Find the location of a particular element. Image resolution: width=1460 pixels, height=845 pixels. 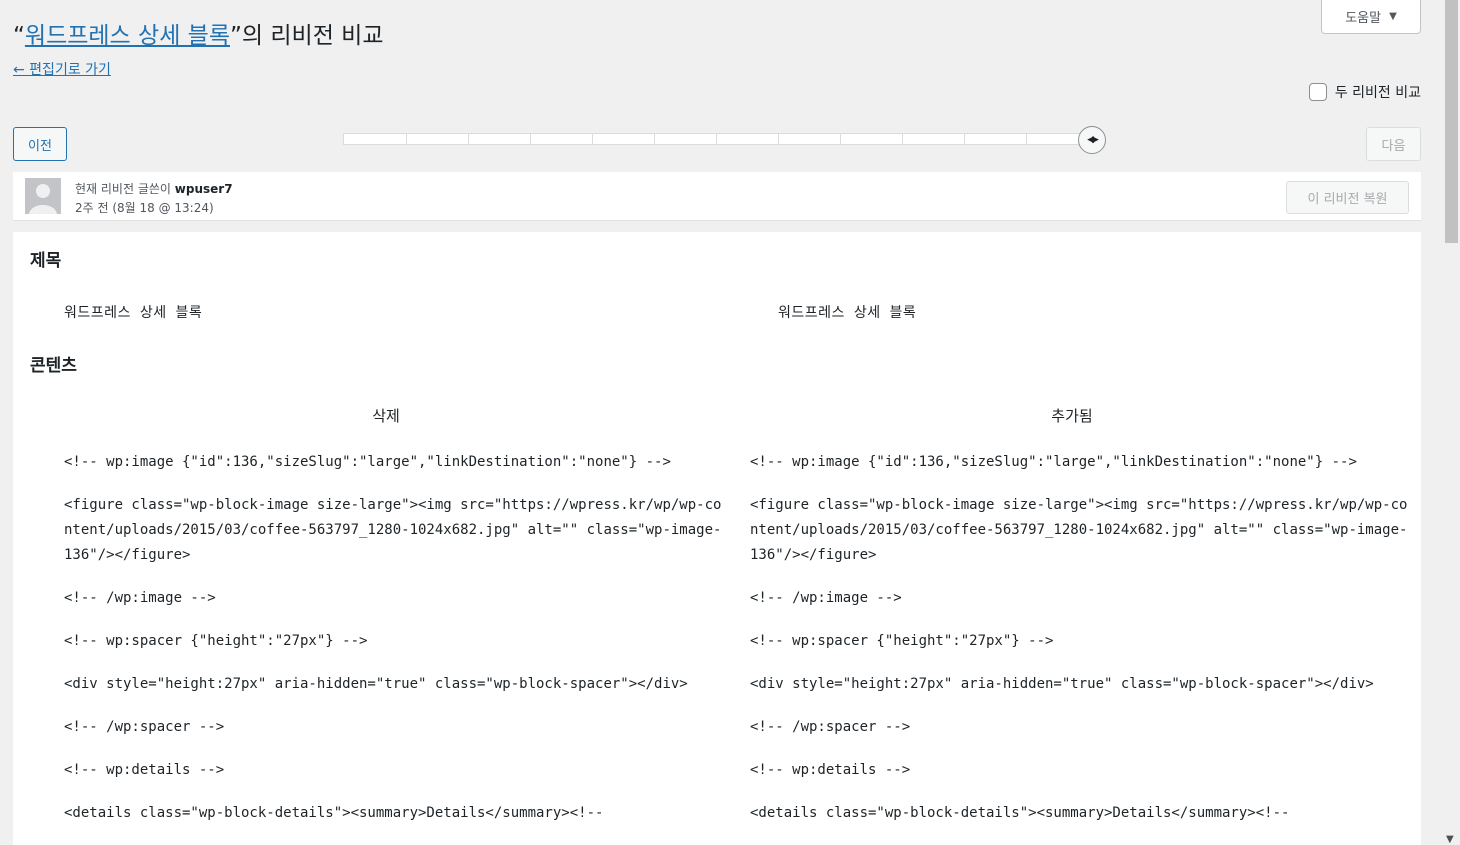

caret-down-icon: ▼ is located at coordinates (1393, 16).